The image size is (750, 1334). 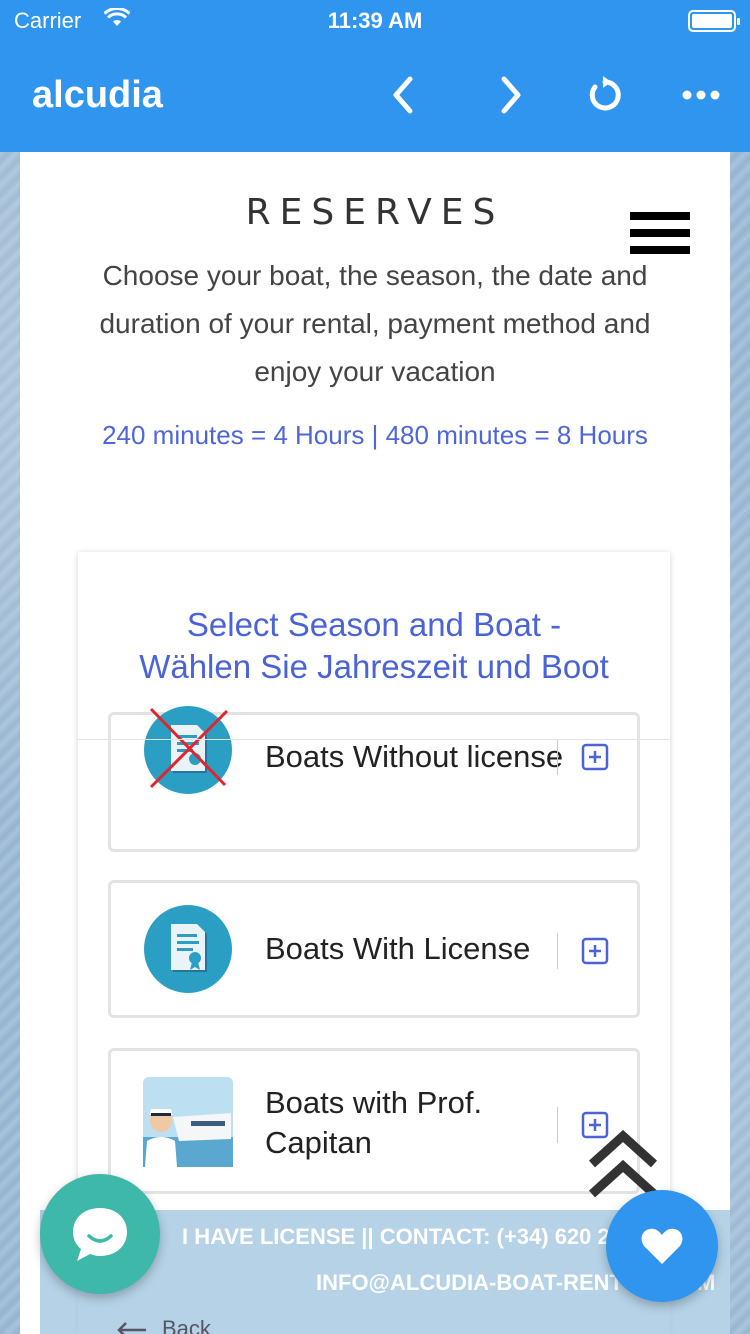 What do you see at coordinates (396, 1237) in the screenshot?
I see `footer-contact-line: I HAVE LICENSE || CONTACT: (+34) 620 2` at bounding box center [396, 1237].